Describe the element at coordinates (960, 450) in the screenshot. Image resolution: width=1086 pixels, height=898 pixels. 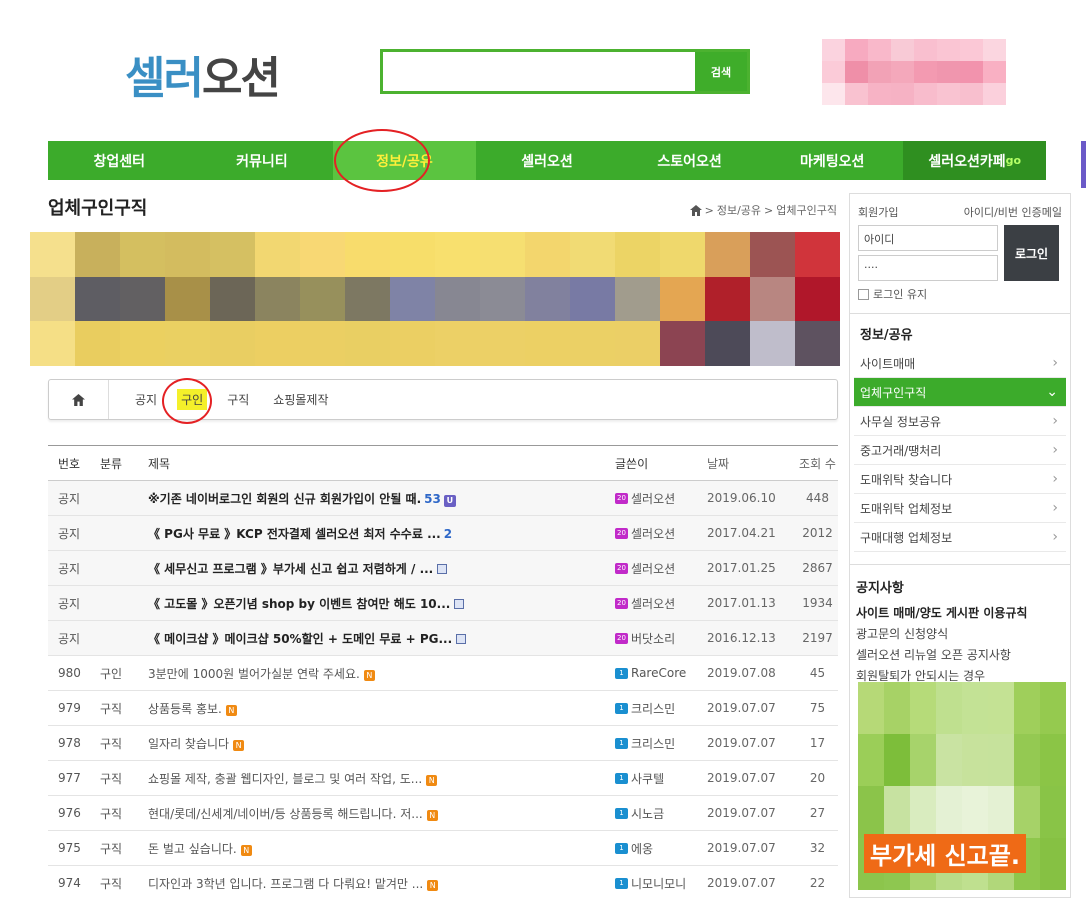
I see `side-menu-item: 중고거래/땡처리 ›` at that location.